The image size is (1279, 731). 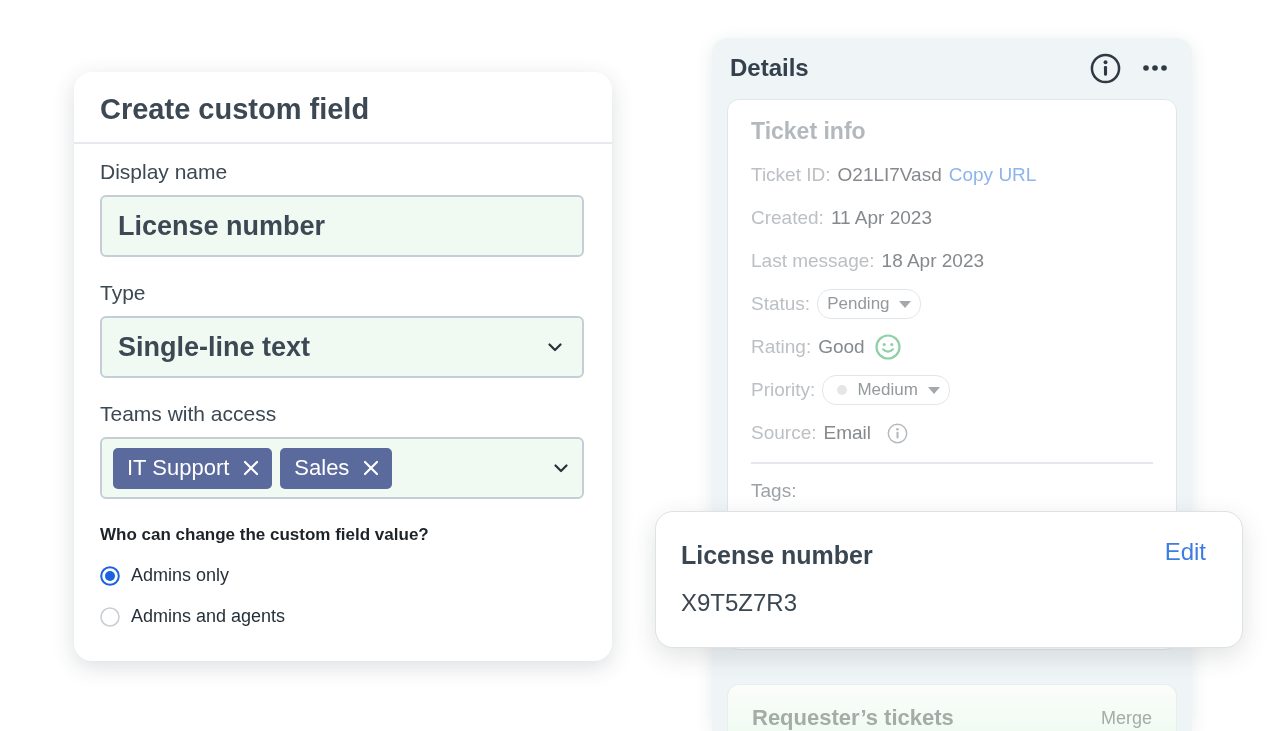 What do you see at coordinates (781, 304) in the screenshot?
I see `field-label: Status:` at bounding box center [781, 304].